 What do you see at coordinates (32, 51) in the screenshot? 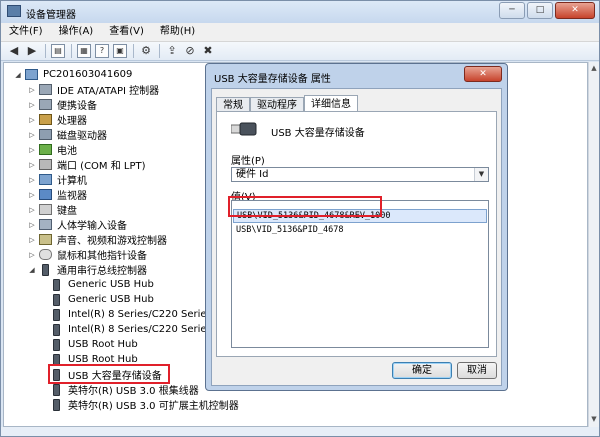
I see `forward-icon: ▶` at bounding box center [32, 51].